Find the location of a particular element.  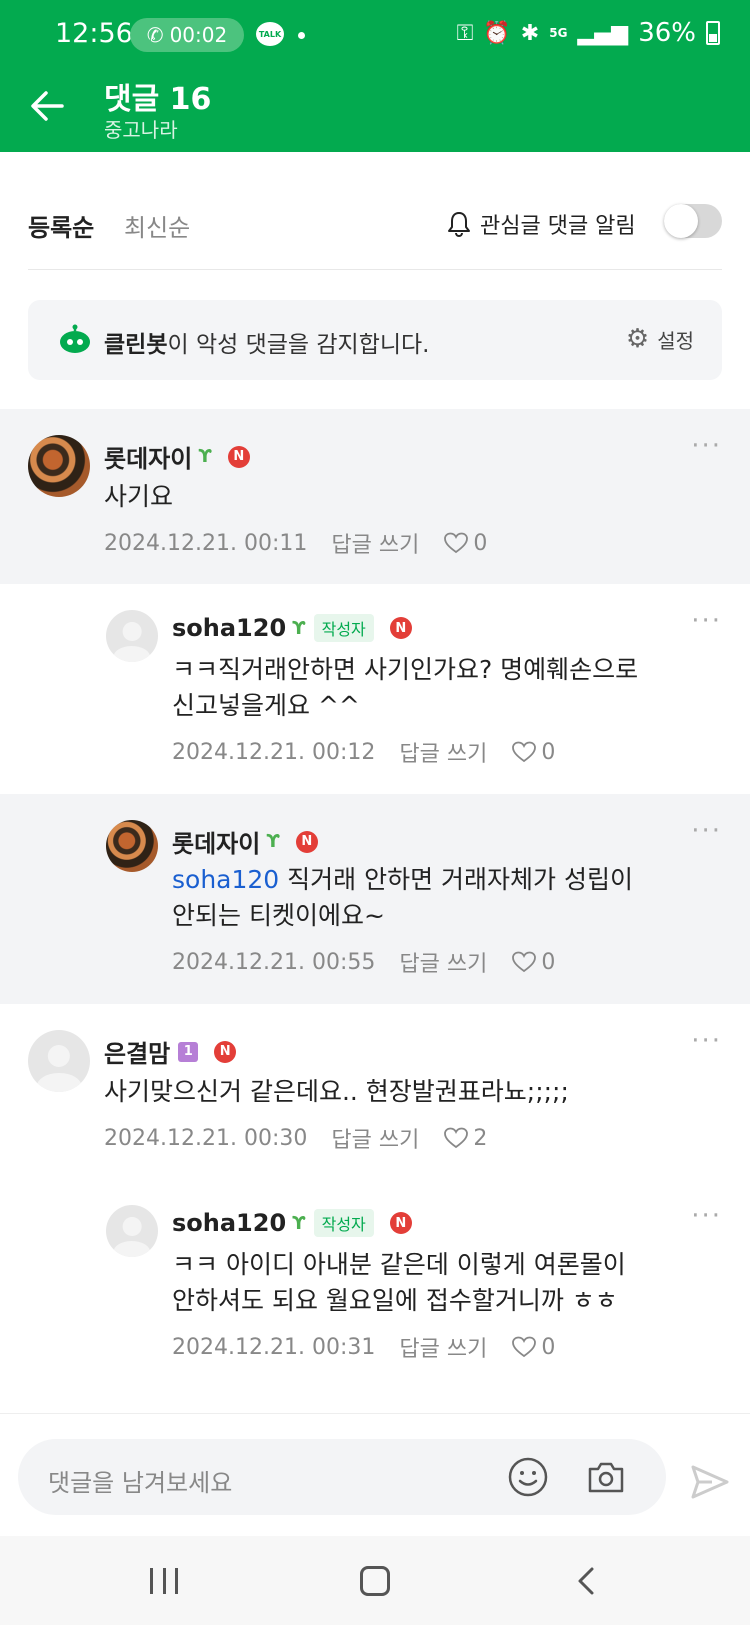

camera-icon is located at coordinates (606, 1477).